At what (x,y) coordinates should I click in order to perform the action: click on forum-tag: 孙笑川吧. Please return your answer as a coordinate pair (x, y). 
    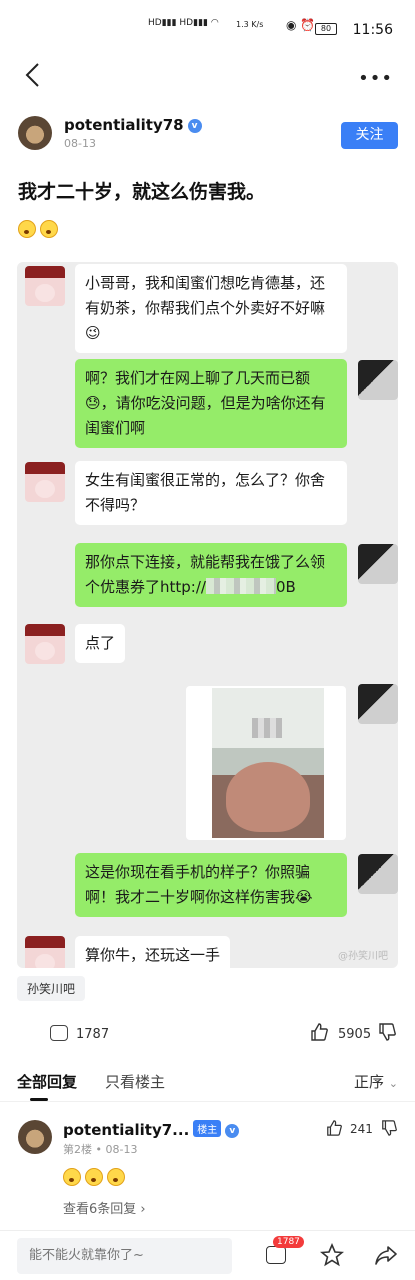
    Looking at the image, I should click on (51, 988).